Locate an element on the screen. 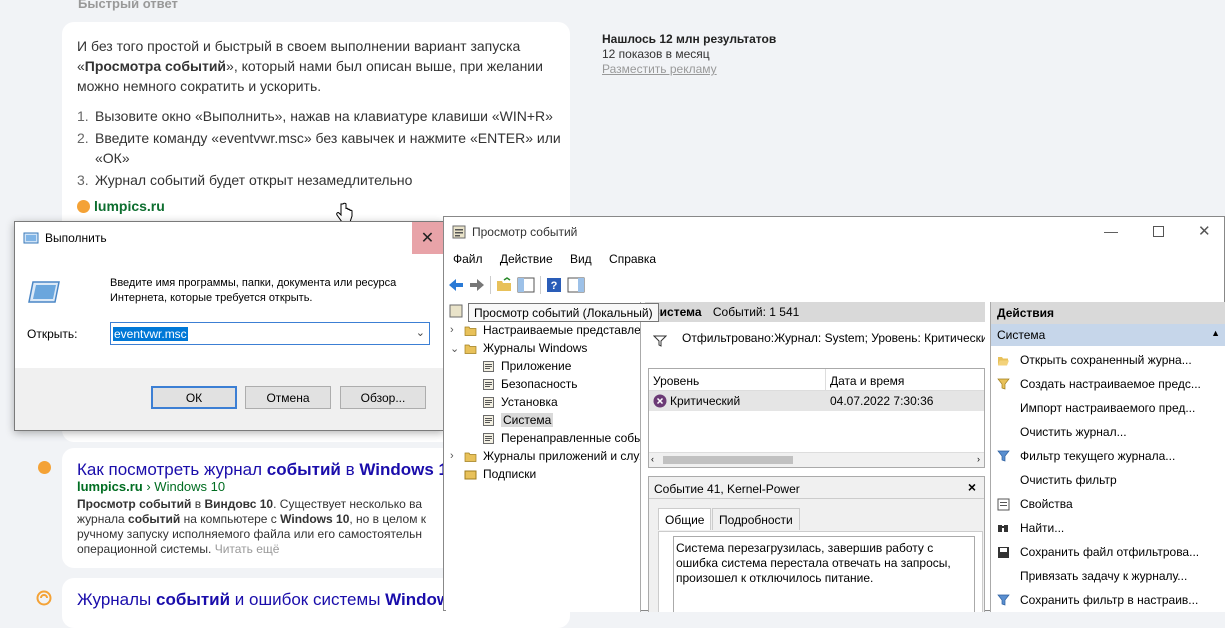  detail-title: Событие 41, Kernel-Power is located at coordinates (816, 488).